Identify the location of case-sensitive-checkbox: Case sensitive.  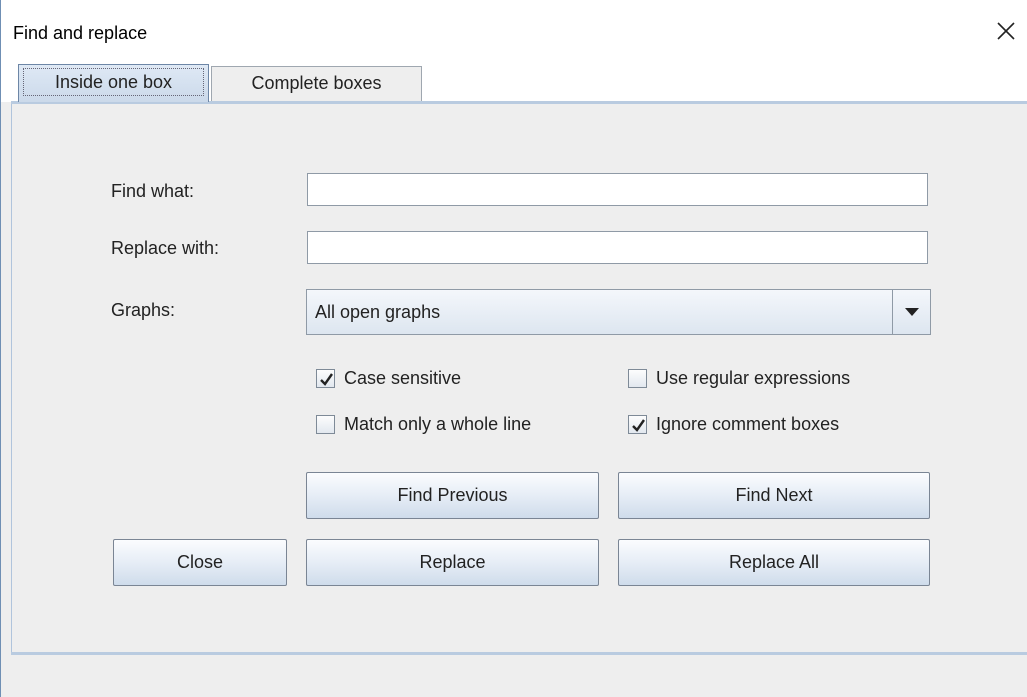
(388, 378).